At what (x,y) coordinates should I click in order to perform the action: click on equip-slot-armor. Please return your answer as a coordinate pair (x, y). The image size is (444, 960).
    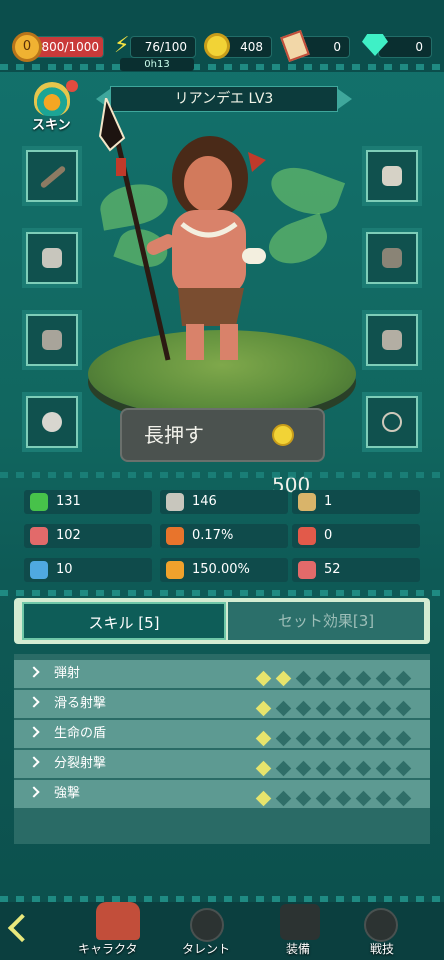
    Looking at the image, I should click on (52, 258).